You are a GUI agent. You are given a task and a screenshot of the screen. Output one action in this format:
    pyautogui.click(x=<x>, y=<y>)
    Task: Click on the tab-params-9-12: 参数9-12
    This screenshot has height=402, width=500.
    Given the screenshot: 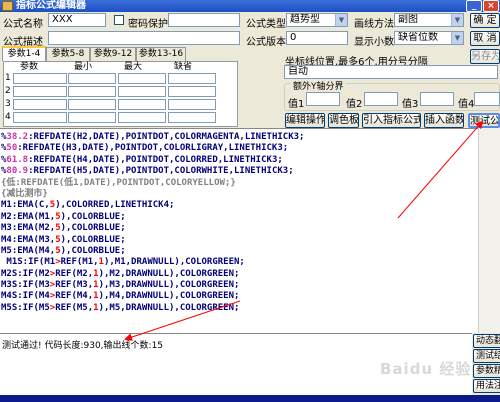 What is the action you would take?
    pyautogui.click(x=113, y=54)
    